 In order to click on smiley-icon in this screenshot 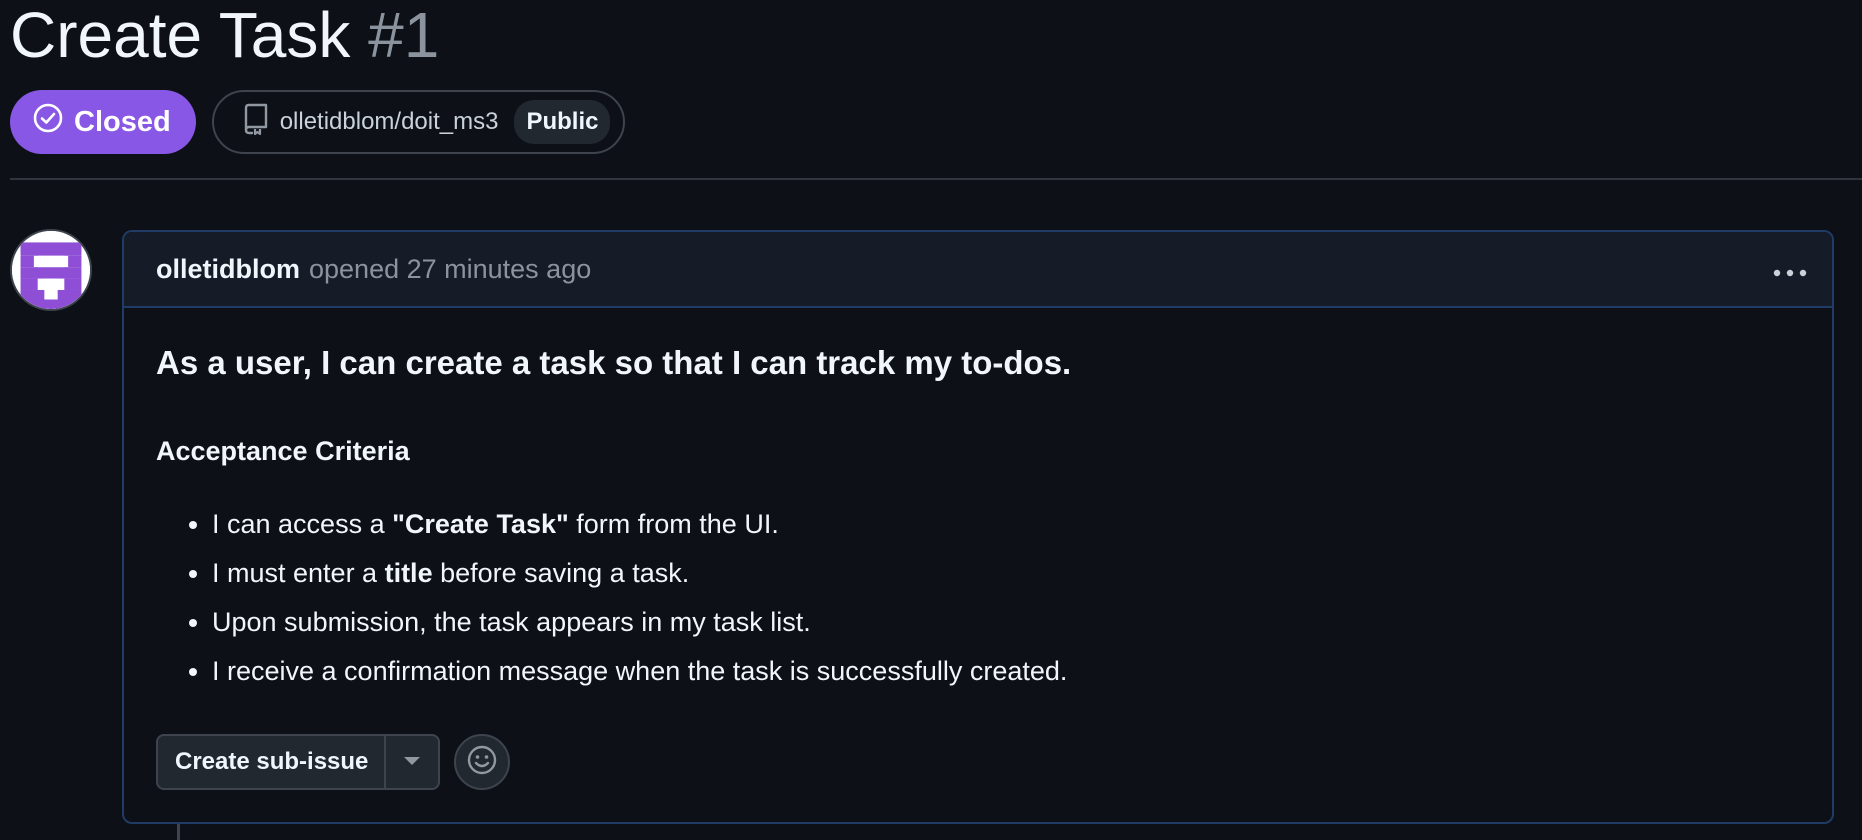, I will do `click(482, 762)`.